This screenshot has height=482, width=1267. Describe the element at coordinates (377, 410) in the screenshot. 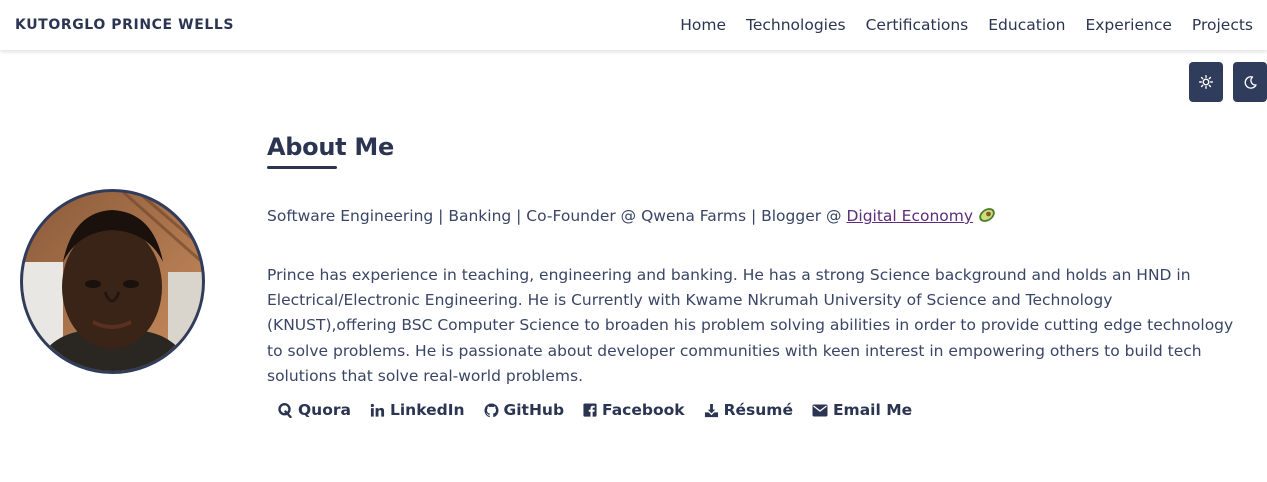

I see `linkedin-icon` at that location.